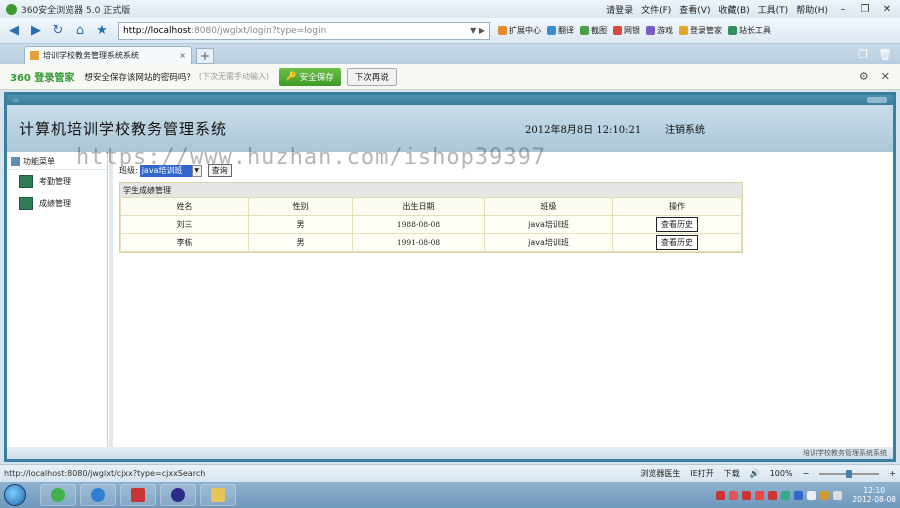  What do you see at coordinates (685, 128) in the screenshot?
I see `logout-link: 注销系统` at bounding box center [685, 128].